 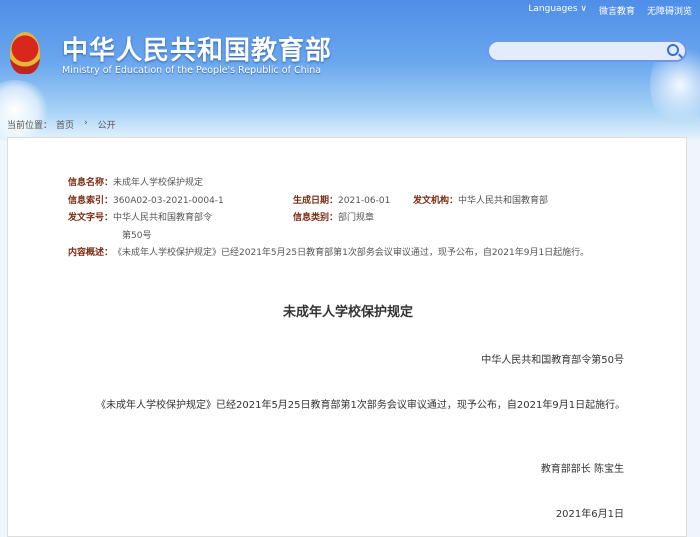 What do you see at coordinates (316, 218) in the screenshot?
I see `label: 信息类别：` at bounding box center [316, 218].